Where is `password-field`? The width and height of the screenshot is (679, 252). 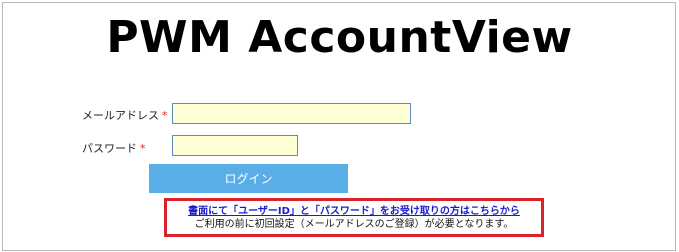
password-field is located at coordinates (235, 145).